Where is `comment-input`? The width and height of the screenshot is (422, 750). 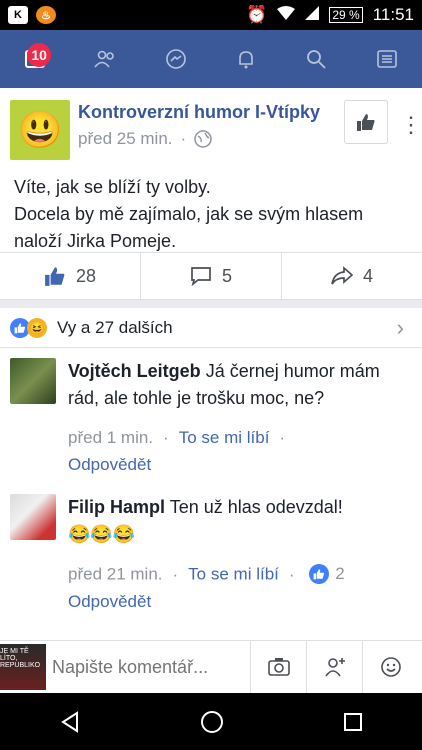 comment-input is located at coordinates (151, 667).